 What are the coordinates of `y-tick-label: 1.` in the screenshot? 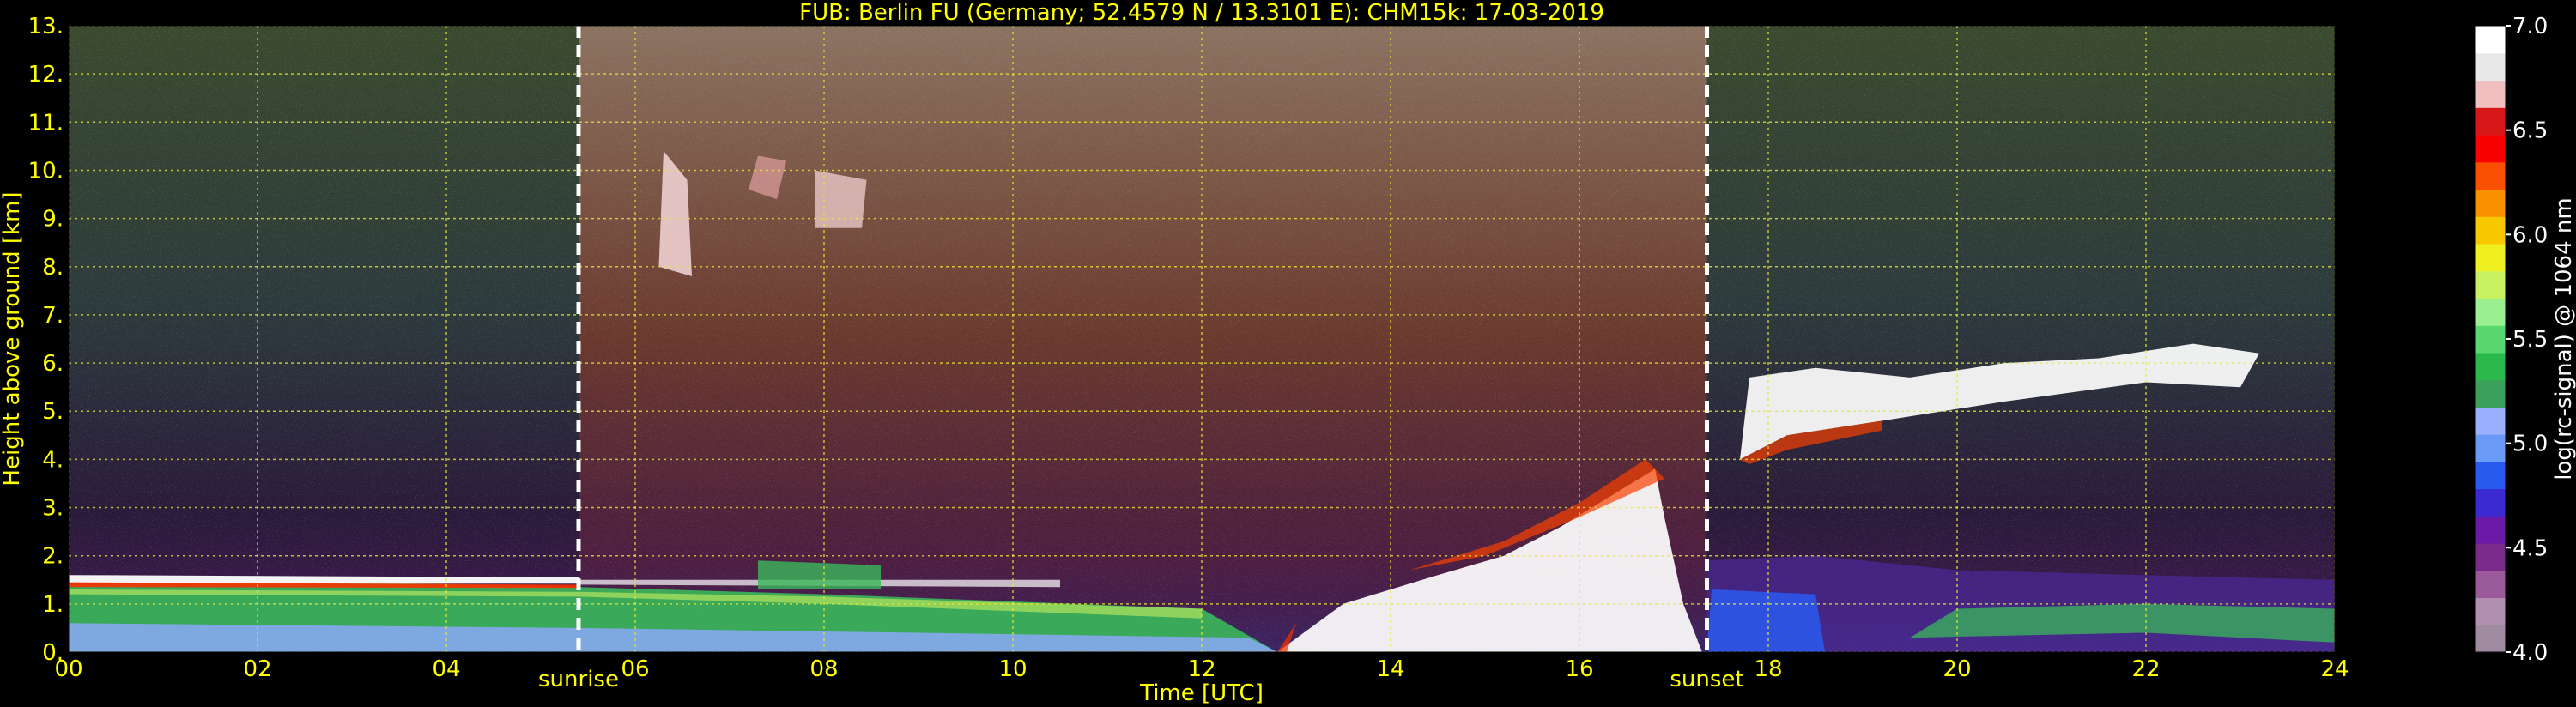 It's located at (53, 605).